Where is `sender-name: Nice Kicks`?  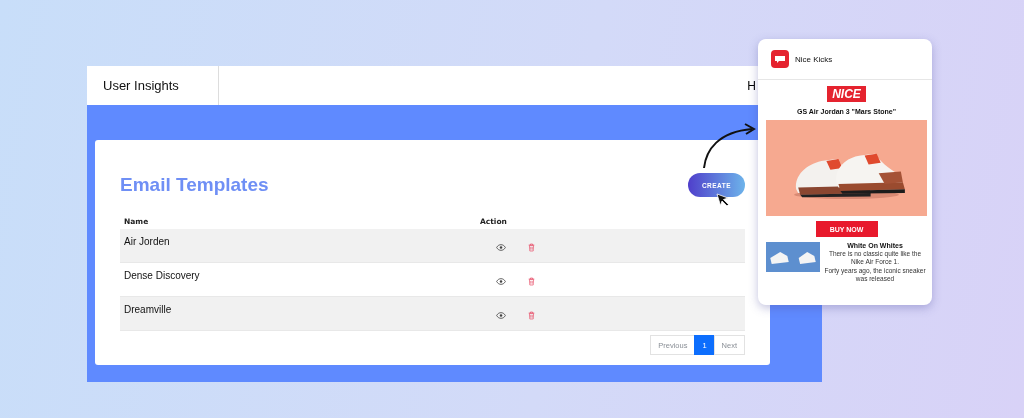
sender-name: Nice Kicks is located at coordinates (814, 59).